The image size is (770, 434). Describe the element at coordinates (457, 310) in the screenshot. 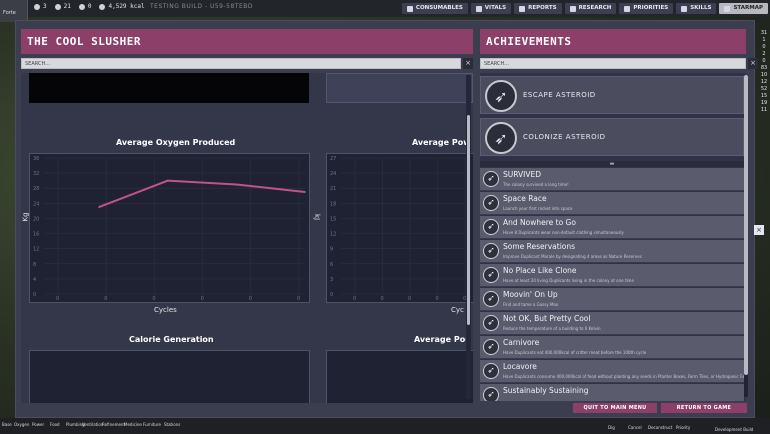

I see `power-chart-xlabel: Cyc` at that location.